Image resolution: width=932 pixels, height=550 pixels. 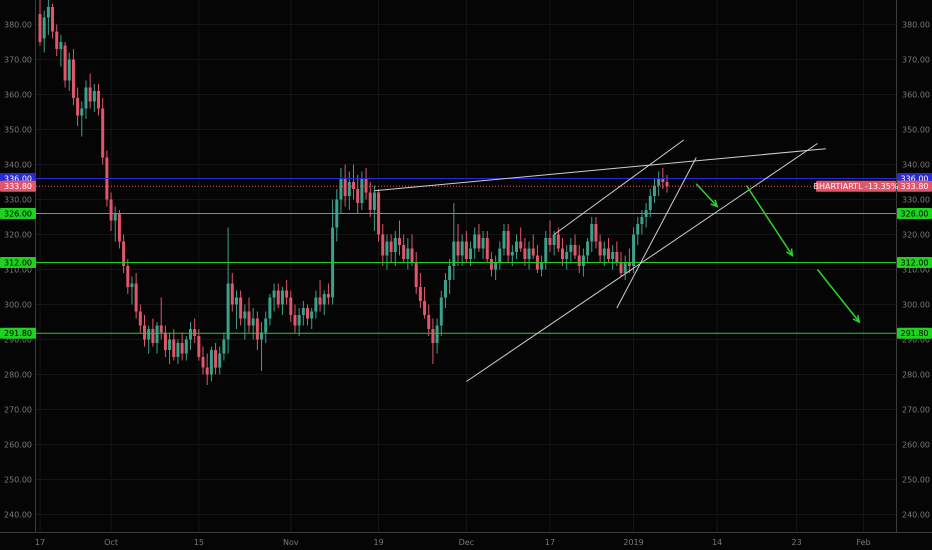 What do you see at coordinates (915, 333) in the screenshot?
I see `level-label-right: 291.80` at bounding box center [915, 333].